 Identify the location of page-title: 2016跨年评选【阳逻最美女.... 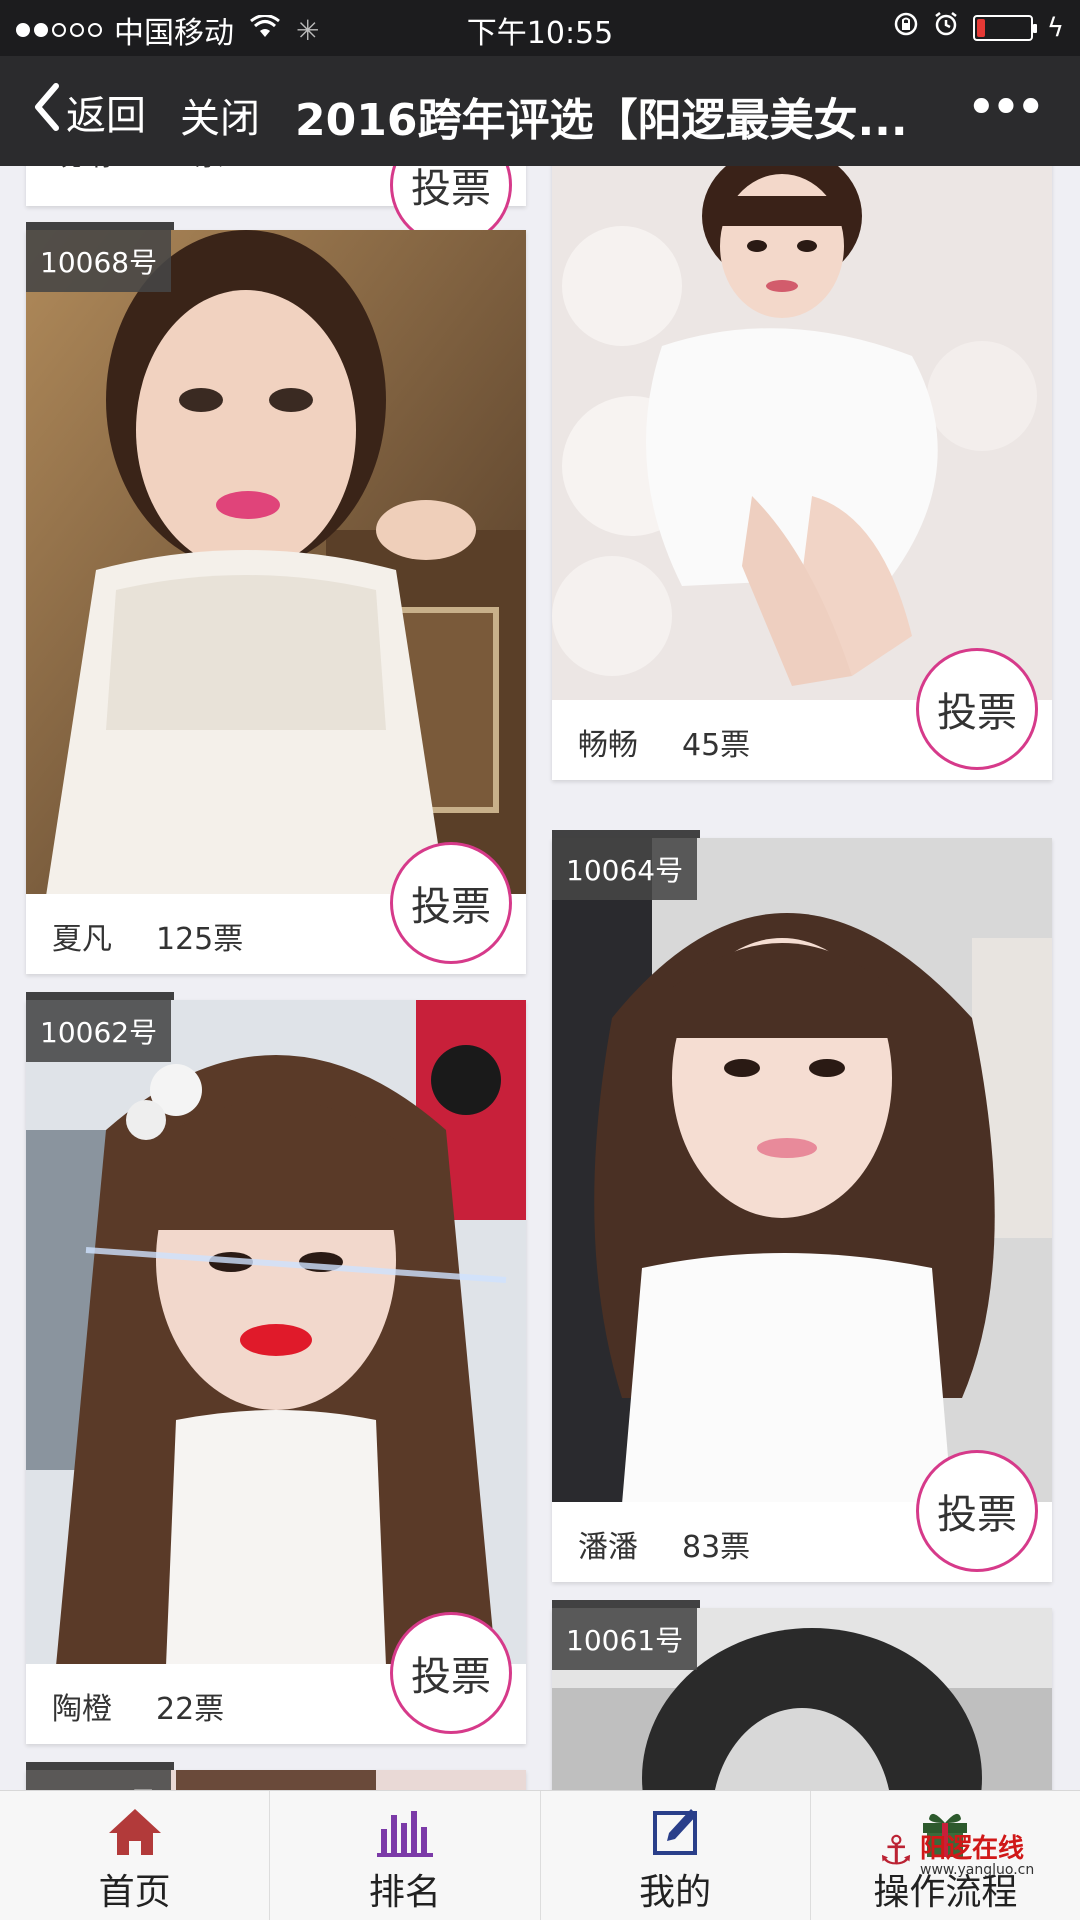
(601, 120).